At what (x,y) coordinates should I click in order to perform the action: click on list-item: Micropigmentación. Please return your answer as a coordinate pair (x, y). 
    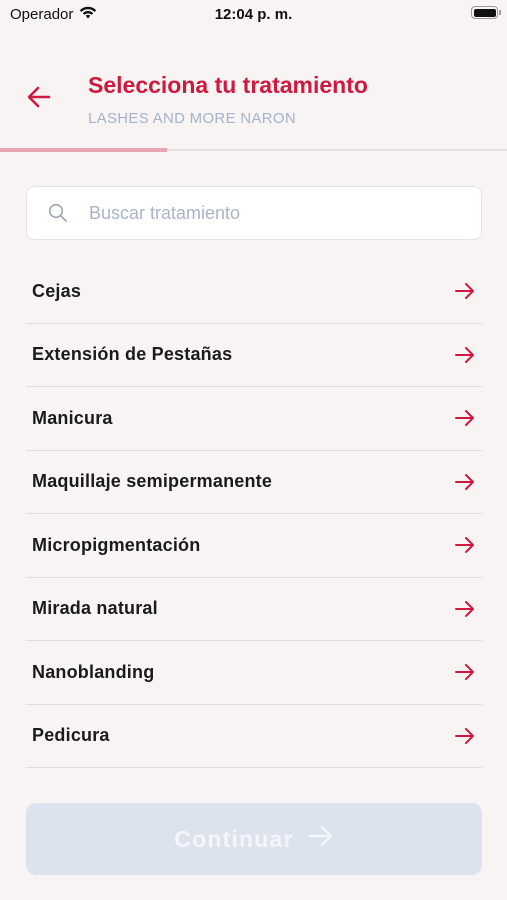
    Looking at the image, I should click on (254, 546).